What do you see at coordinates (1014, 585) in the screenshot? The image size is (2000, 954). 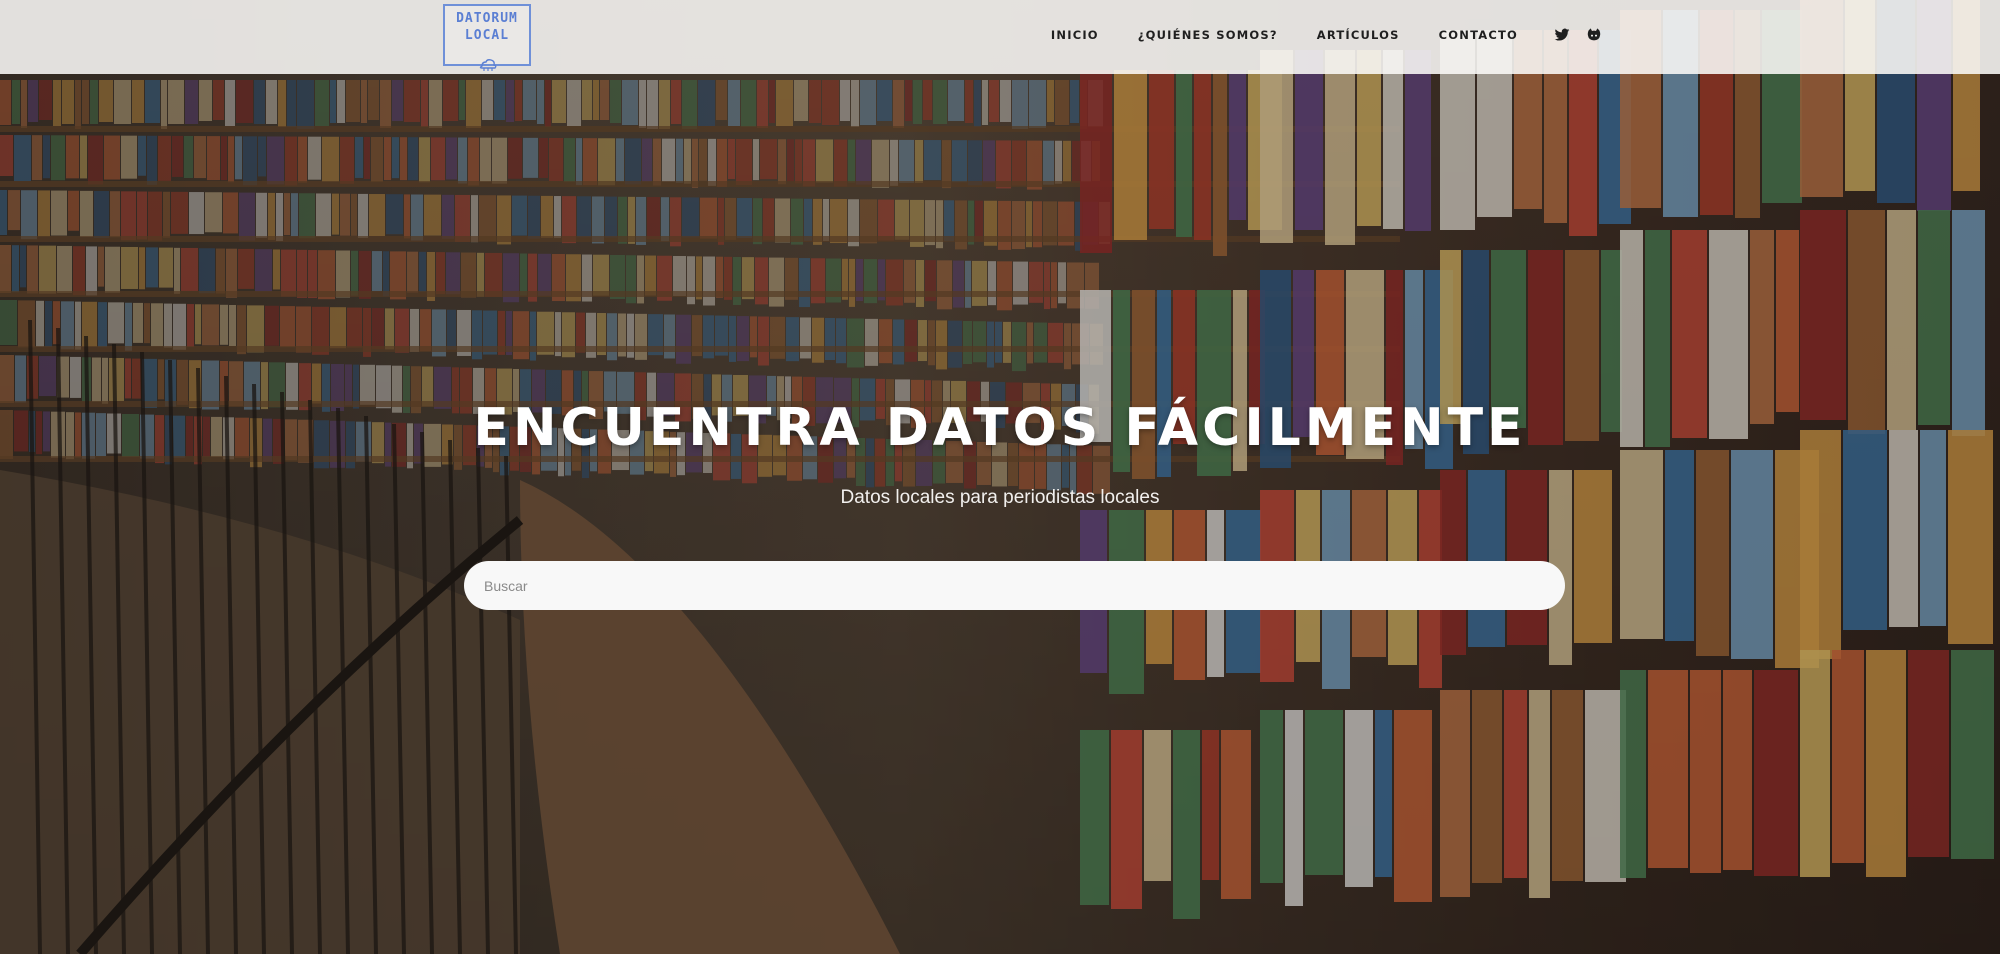 I see `search-input` at bounding box center [1014, 585].